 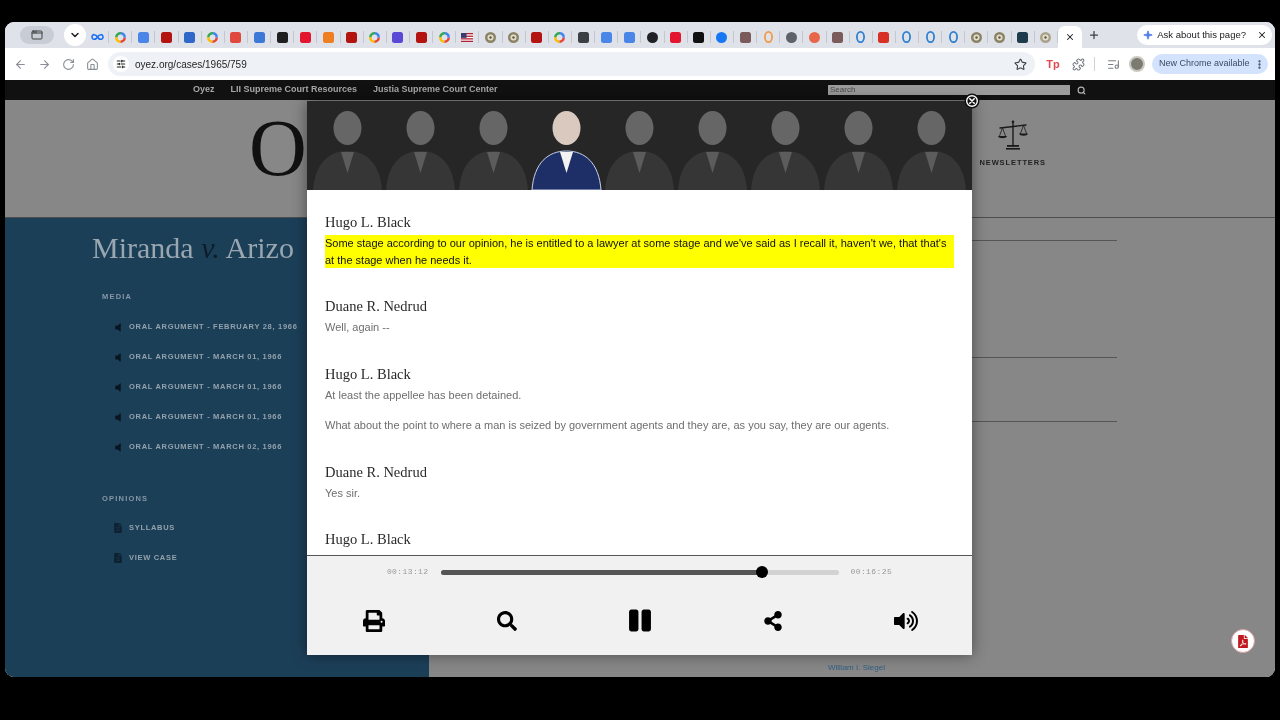 What do you see at coordinates (1137, 64) in the screenshot?
I see `profile-avatar` at bounding box center [1137, 64].